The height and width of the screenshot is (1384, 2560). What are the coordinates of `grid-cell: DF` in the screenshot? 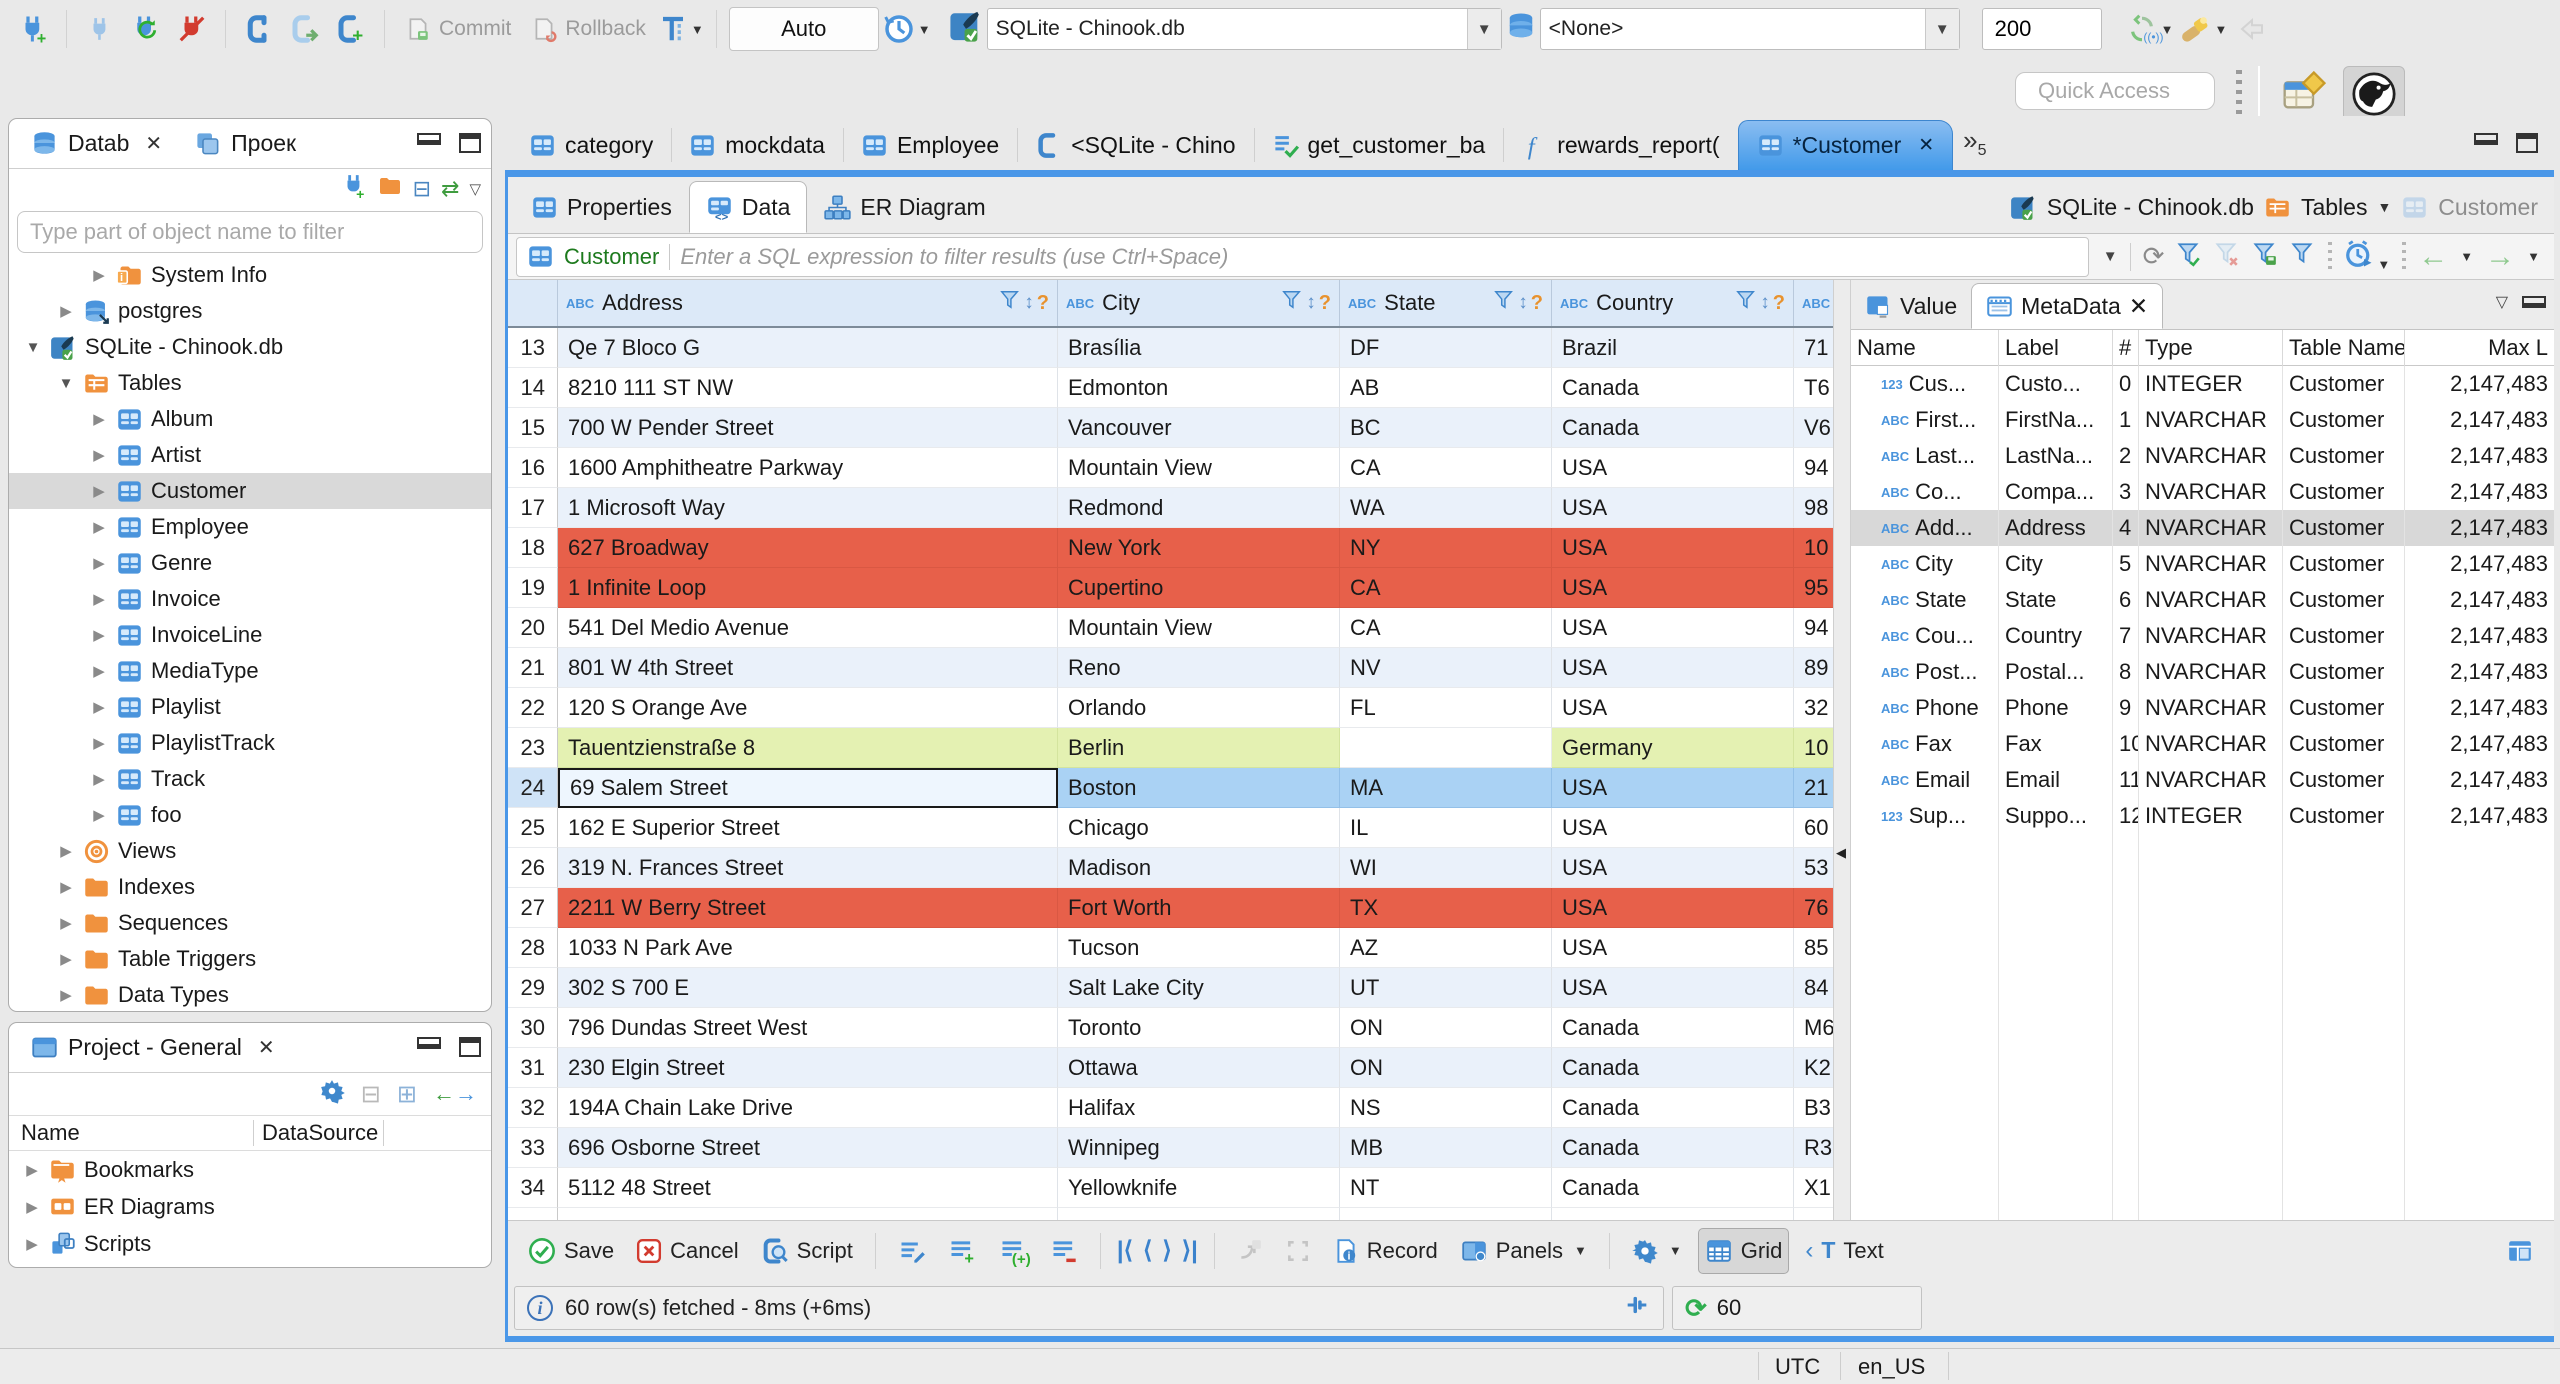 It's located at (1446, 348).